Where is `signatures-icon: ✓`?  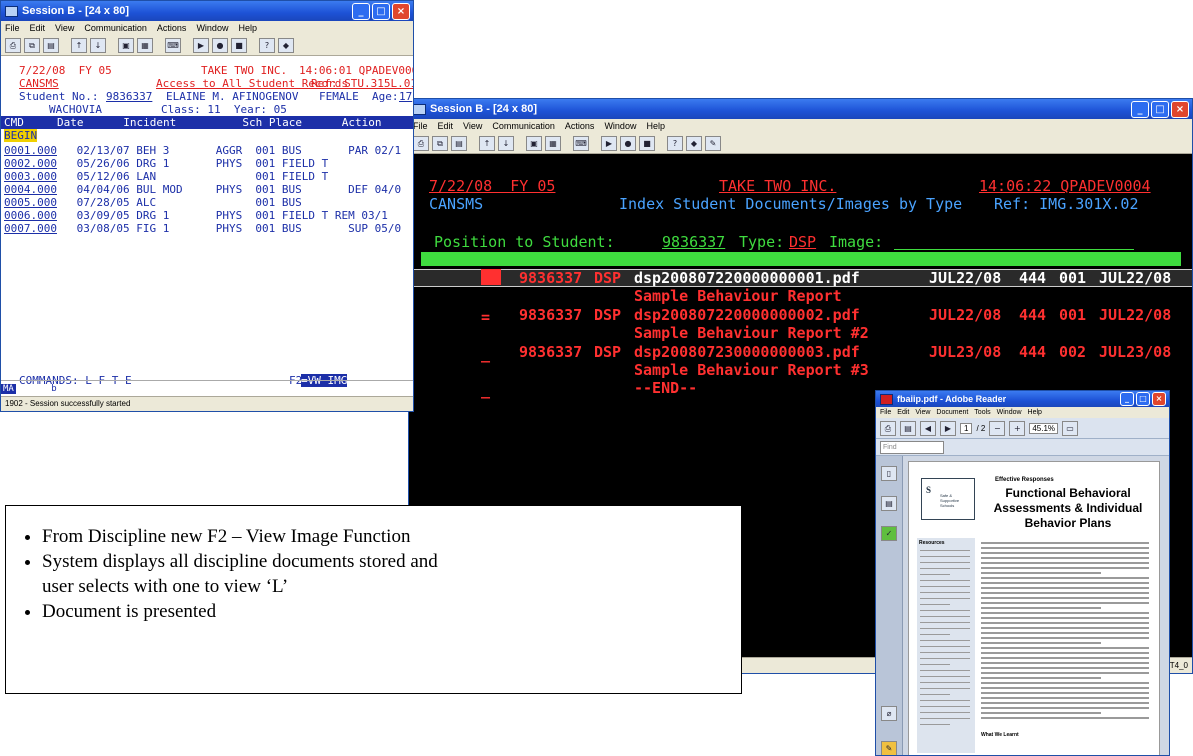
signatures-icon: ✓ is located at coordinates (889, 533).